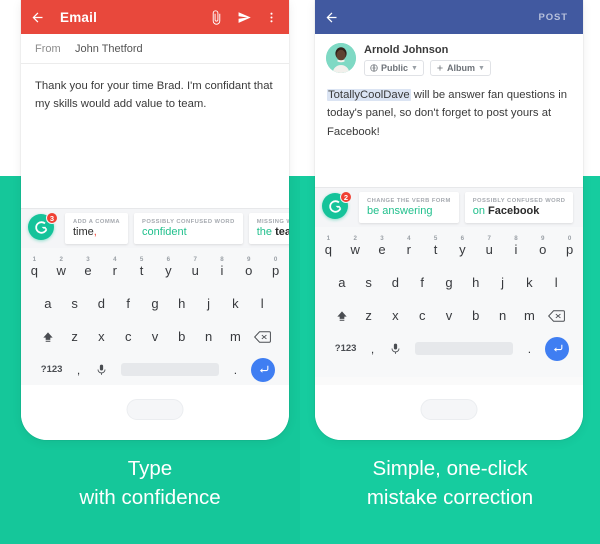 The width and height of the screenshot is (600, 544). Describe the element at coordinates (43, 227) in the screenshot. I see `grammarly-logo-wrap-left: 3` at that location.